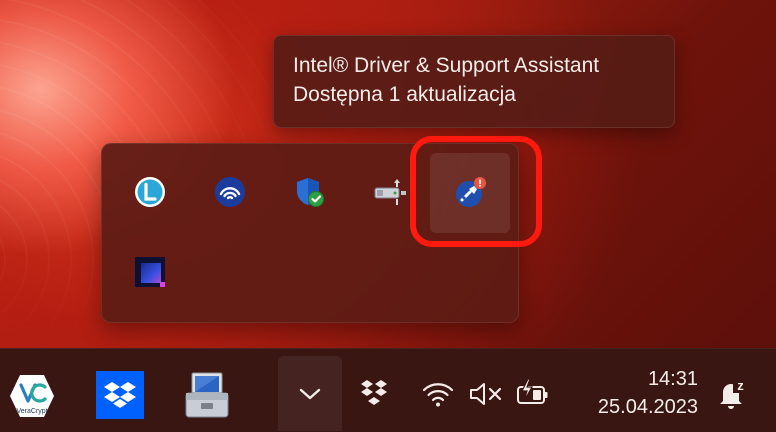 Image resolution: width=776 pixels, height=432 pixels. What do you see at coordinates (374, 393) in the screenshot?
I see `dropbox-tray-icon` at bounding box center [374, 393].